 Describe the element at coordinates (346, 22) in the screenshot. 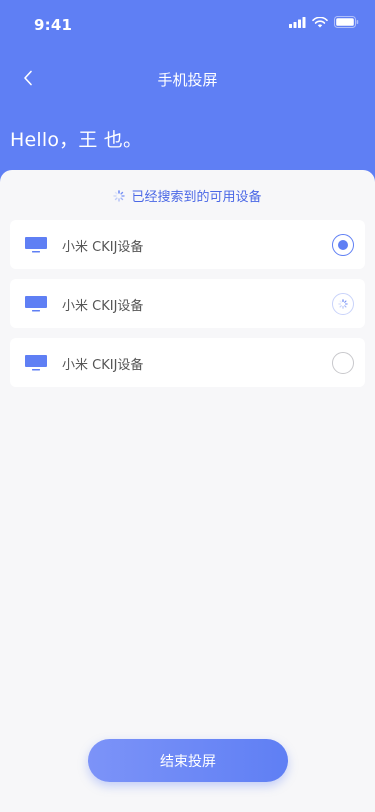

I see `battery-icon` at that location.